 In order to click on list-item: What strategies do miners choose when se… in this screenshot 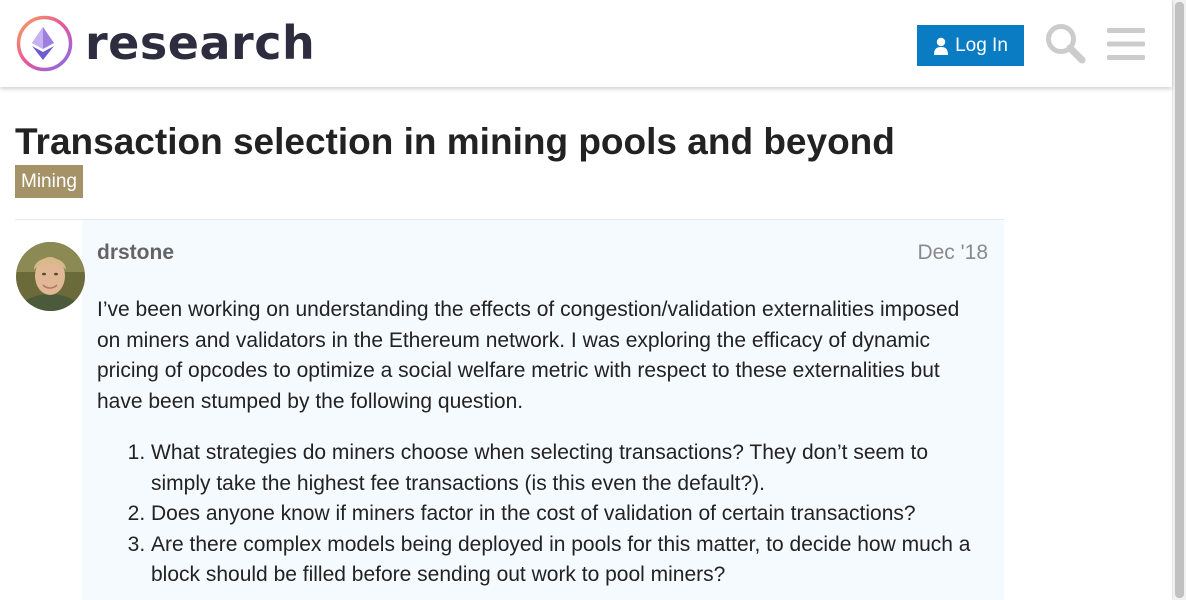, I will do `click(564, 468)`.